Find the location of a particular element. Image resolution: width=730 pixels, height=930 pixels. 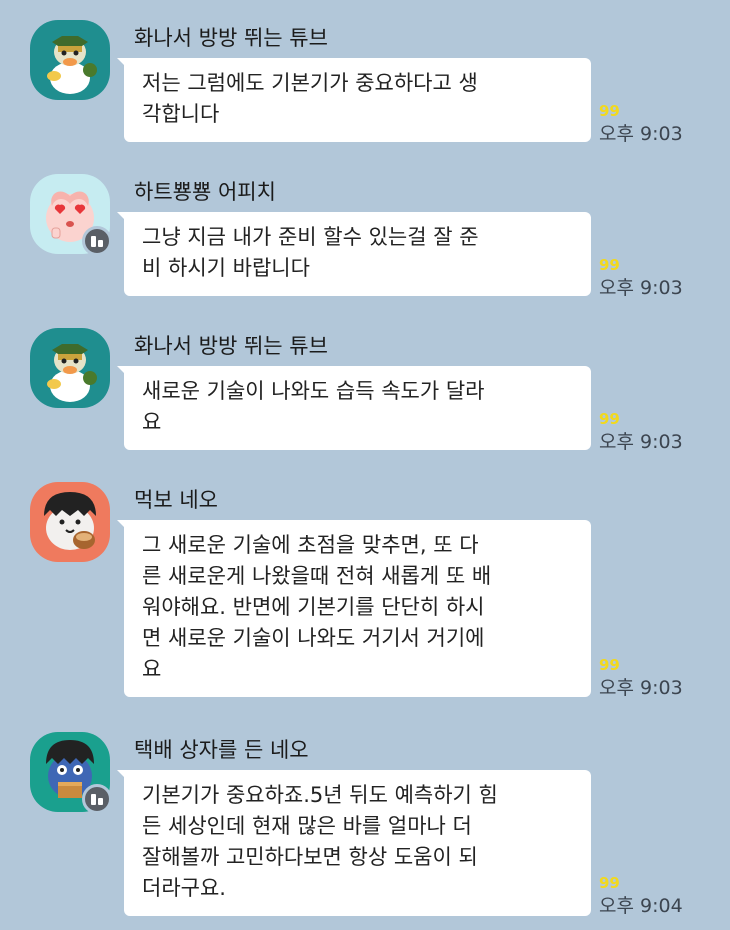

message-time: 오후 9:04 is located at coordinates (641, 906).